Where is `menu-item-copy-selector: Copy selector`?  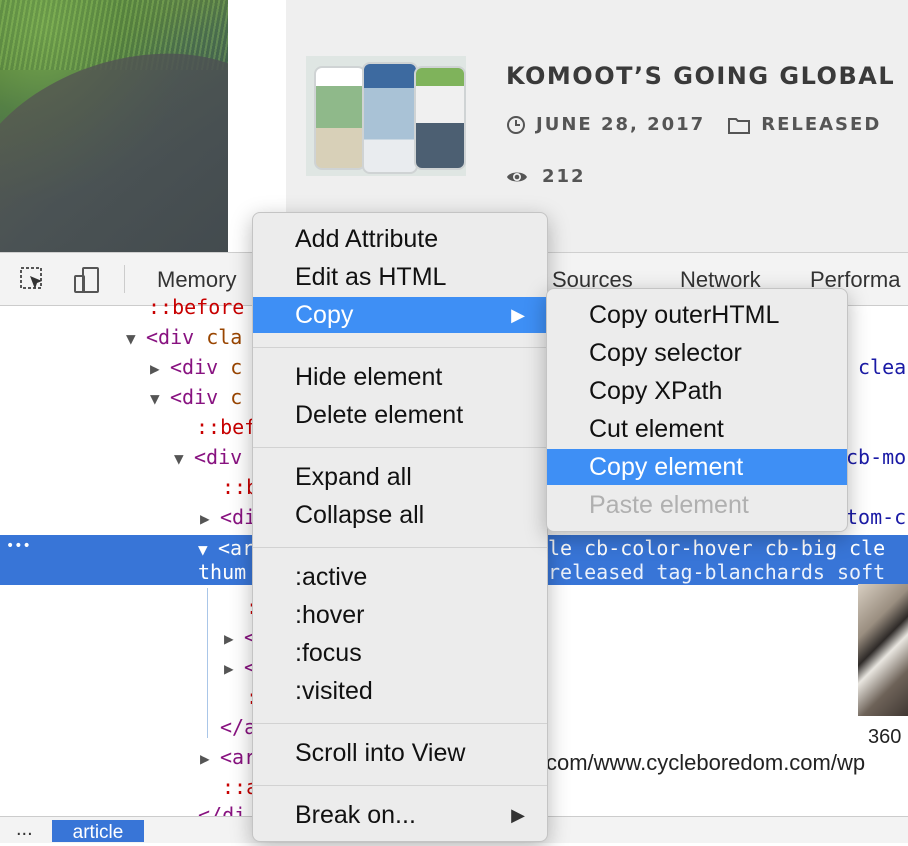
menu-item-copy-selector: Copy selector is located at coordinates (697, 353).